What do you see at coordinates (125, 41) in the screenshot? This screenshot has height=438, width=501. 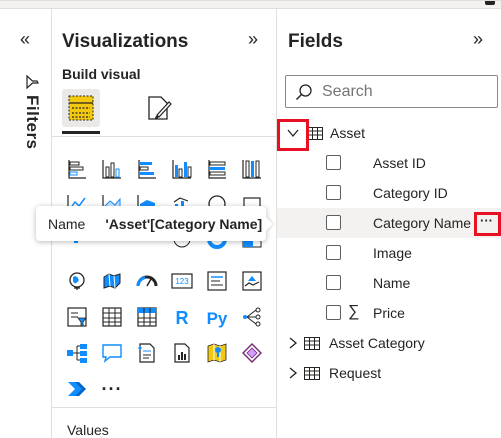 I see `visualizations-title: Visualizations` at bounding box center [125, 41].